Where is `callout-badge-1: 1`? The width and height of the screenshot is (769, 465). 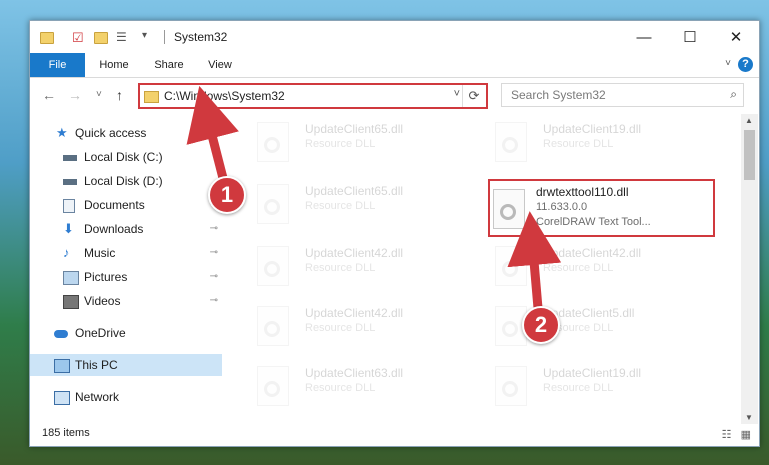 callout-badge-1: 1 is located at coordinates (227, 195).